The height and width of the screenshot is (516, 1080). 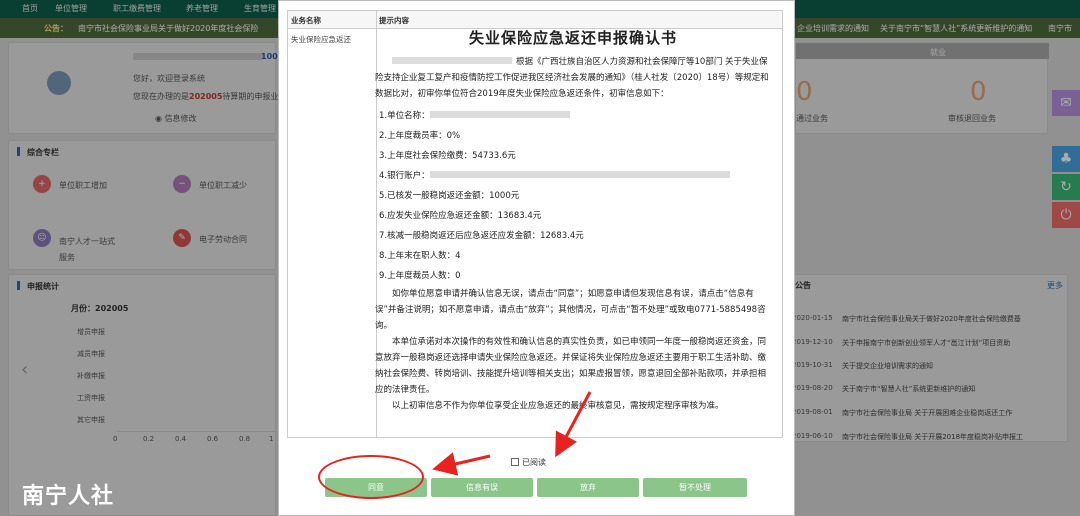 I want to click on later-button: 暂不处理, so click(x=695, y=487).